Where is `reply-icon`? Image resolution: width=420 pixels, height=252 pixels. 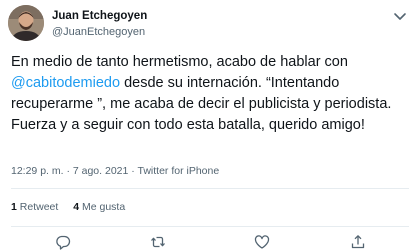 reply-icon is located at coordinates (63, 242).